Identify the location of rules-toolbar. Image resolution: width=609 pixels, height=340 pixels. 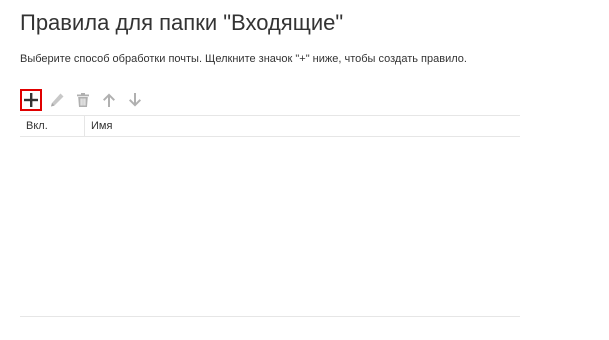
(85, 100).